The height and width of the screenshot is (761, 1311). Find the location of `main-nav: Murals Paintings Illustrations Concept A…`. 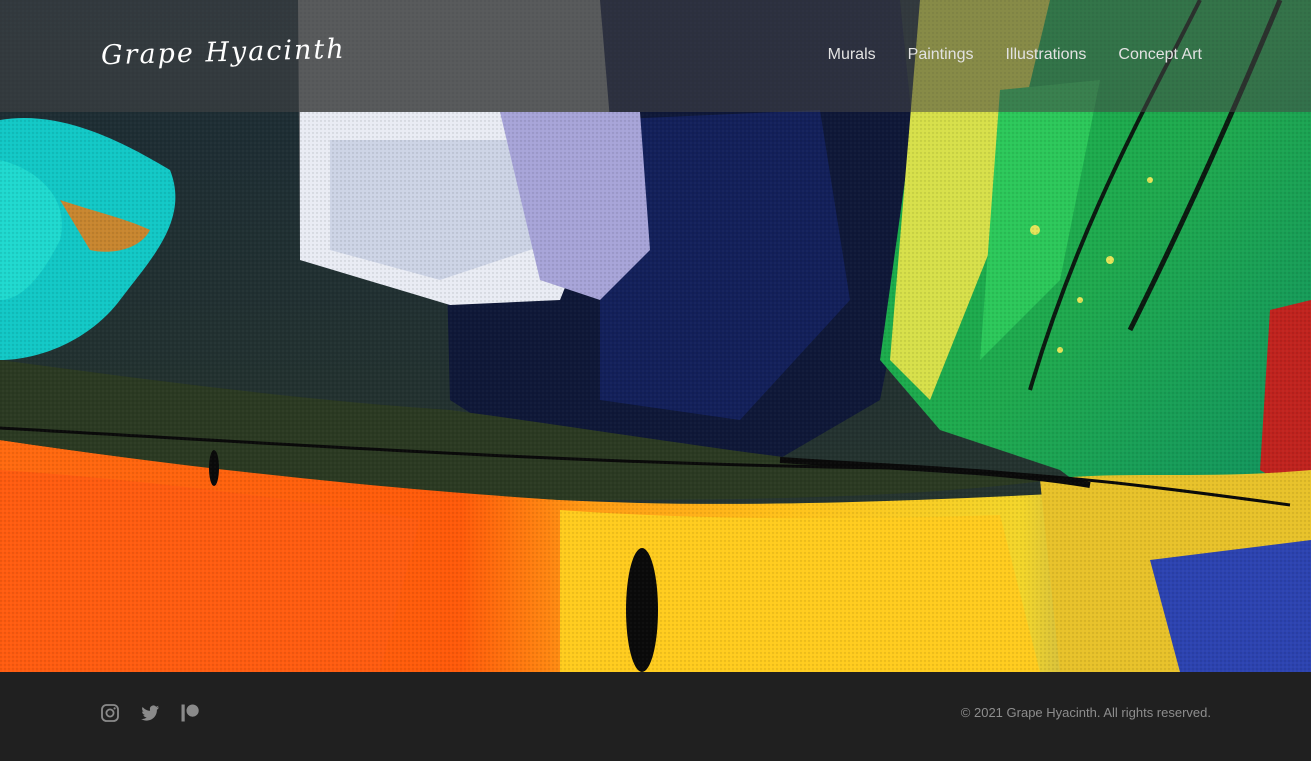

main-nav: Murals Paintings Illustrations Concept A… is located at coordinates (1015, 55).